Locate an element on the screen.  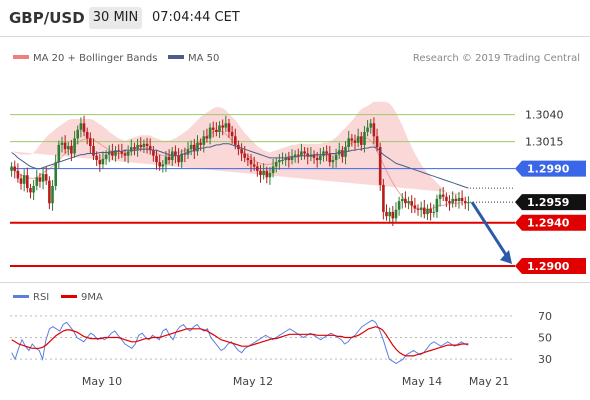
level-label-1.2990: 1.2990 is located at coordinates (548, 169).